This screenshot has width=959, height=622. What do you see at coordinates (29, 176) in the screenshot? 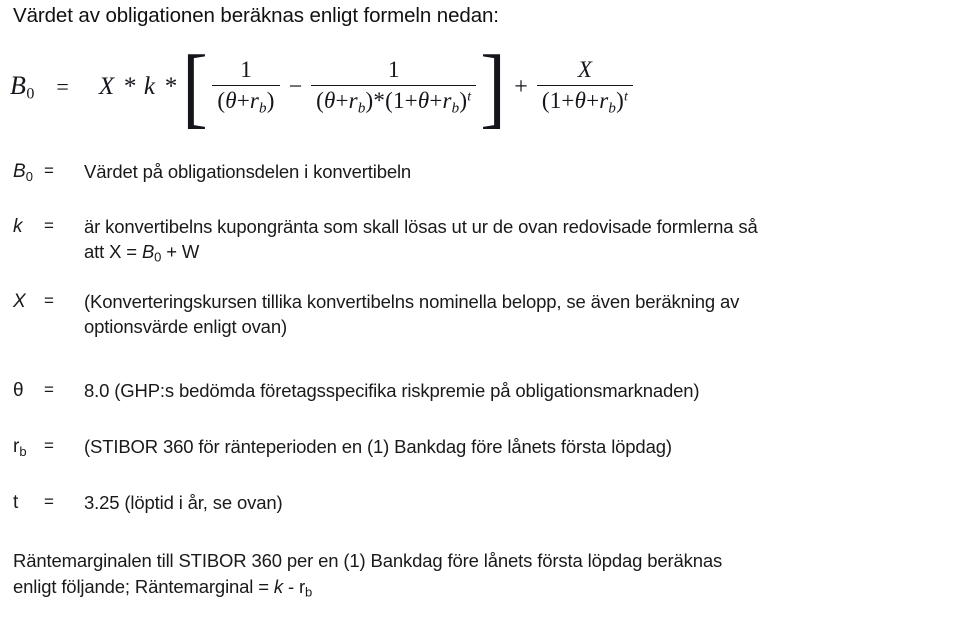
I see `definition-symbol-subscript: 0` at bounding box center [29, 176].